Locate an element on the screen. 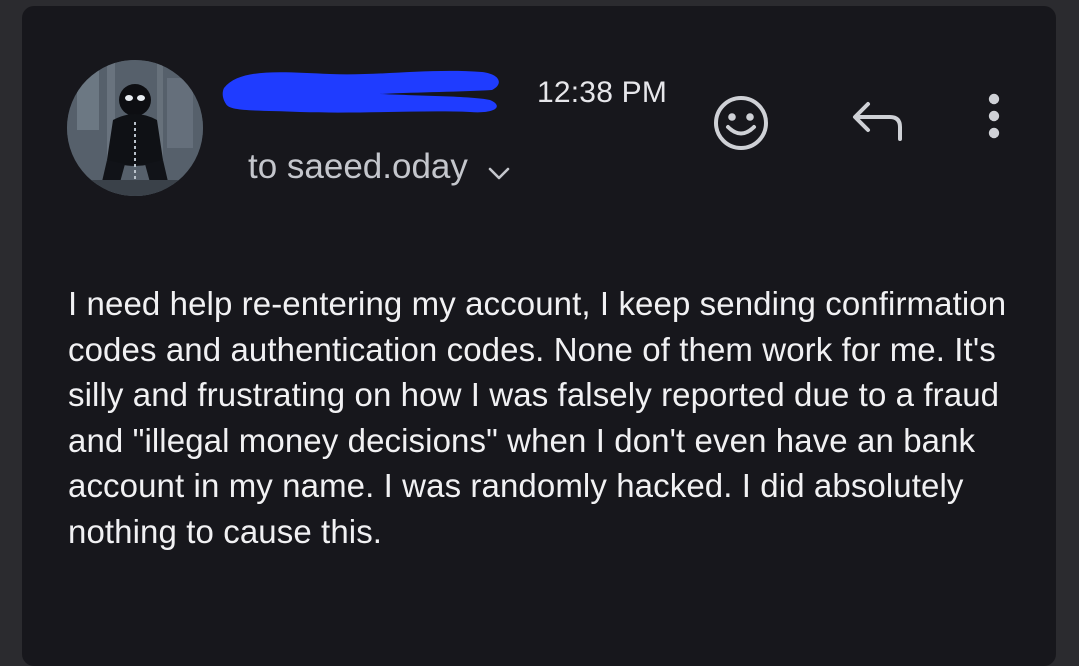 The width and height of the screenshot is (1079, 666). avatar-image is located at coordinates (135, 128).